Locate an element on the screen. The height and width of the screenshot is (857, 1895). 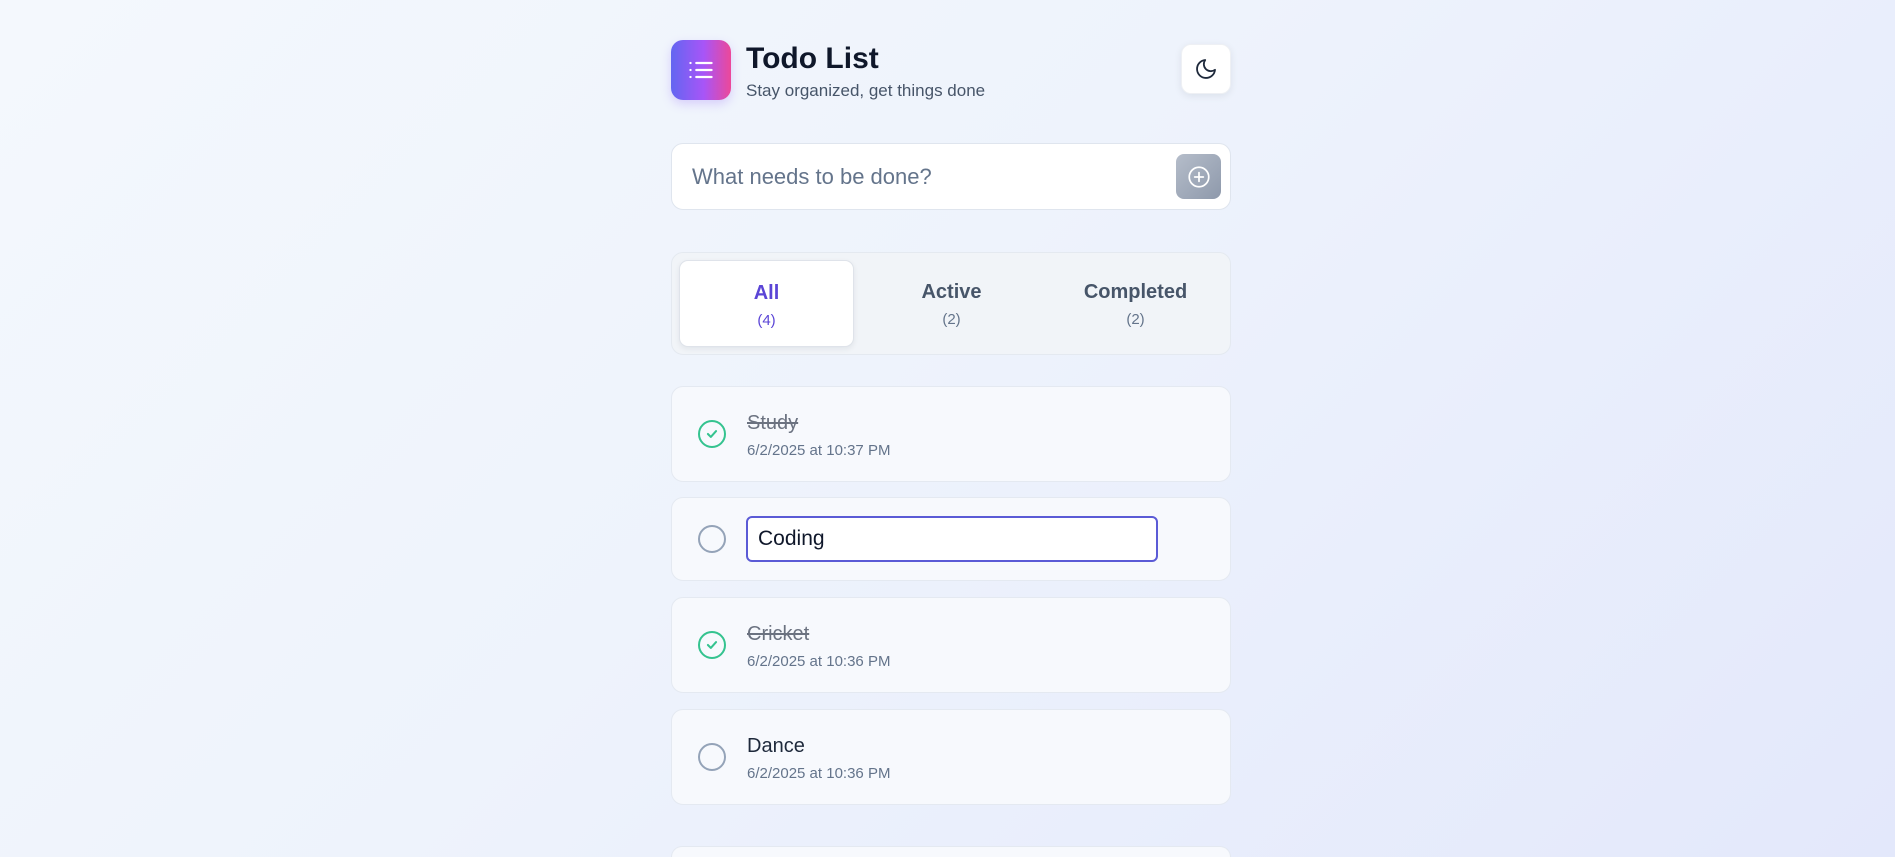
todo-item: Study 6/2/2025 at 10:37 PM is located at coordinates (951, 434).